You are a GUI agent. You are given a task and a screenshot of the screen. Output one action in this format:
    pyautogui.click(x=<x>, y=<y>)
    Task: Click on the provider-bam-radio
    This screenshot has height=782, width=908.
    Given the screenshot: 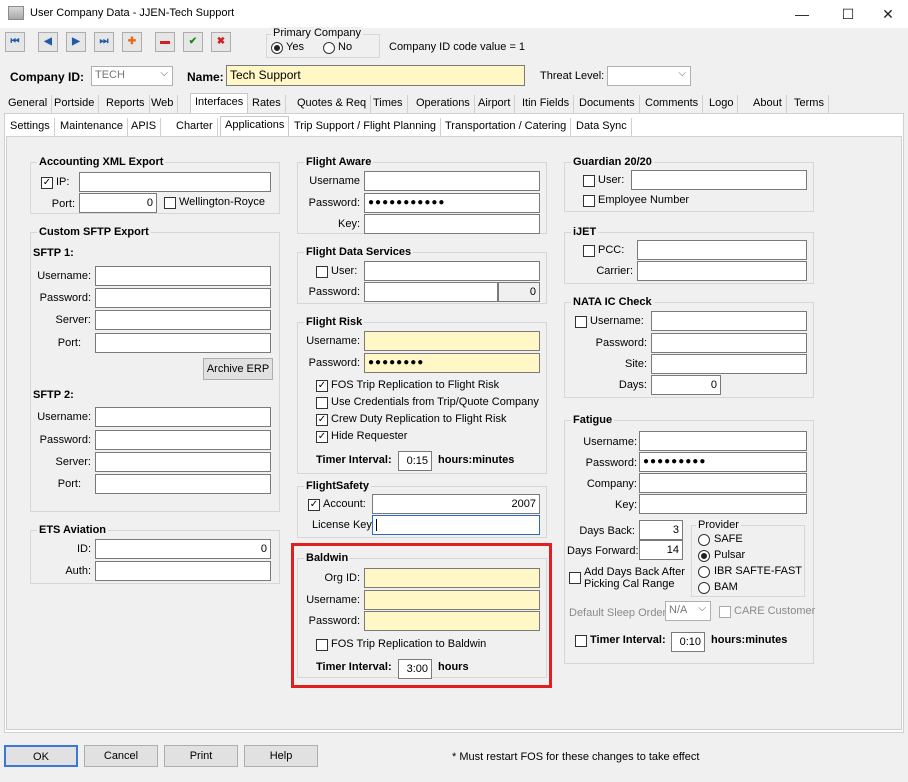 What is the action you would take?
    pyautogui.click(x=704, y=588)
    